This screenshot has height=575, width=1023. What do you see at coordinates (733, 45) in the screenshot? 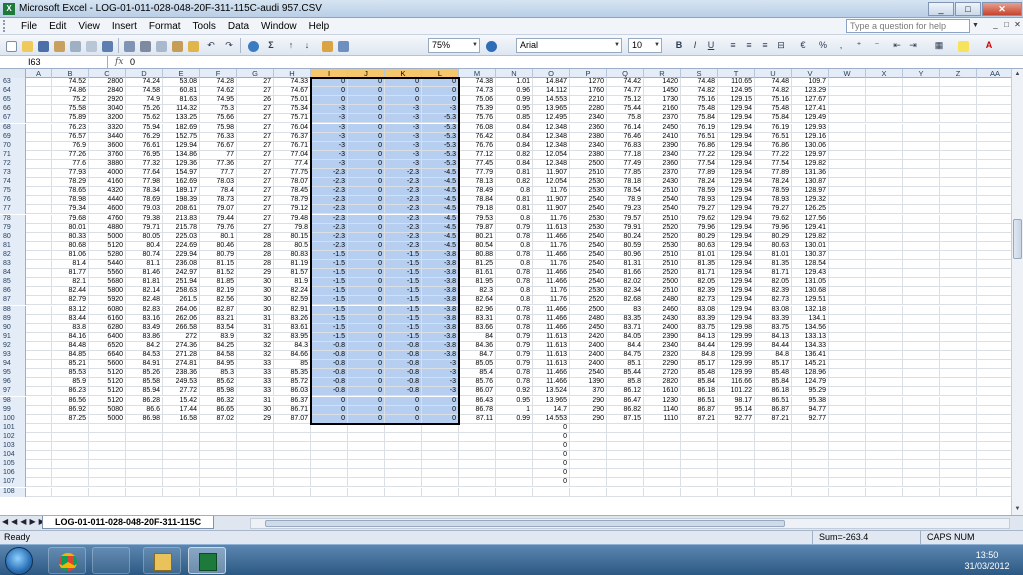
I see `align-left-icon: ≡` at bounding box center [733, 45].